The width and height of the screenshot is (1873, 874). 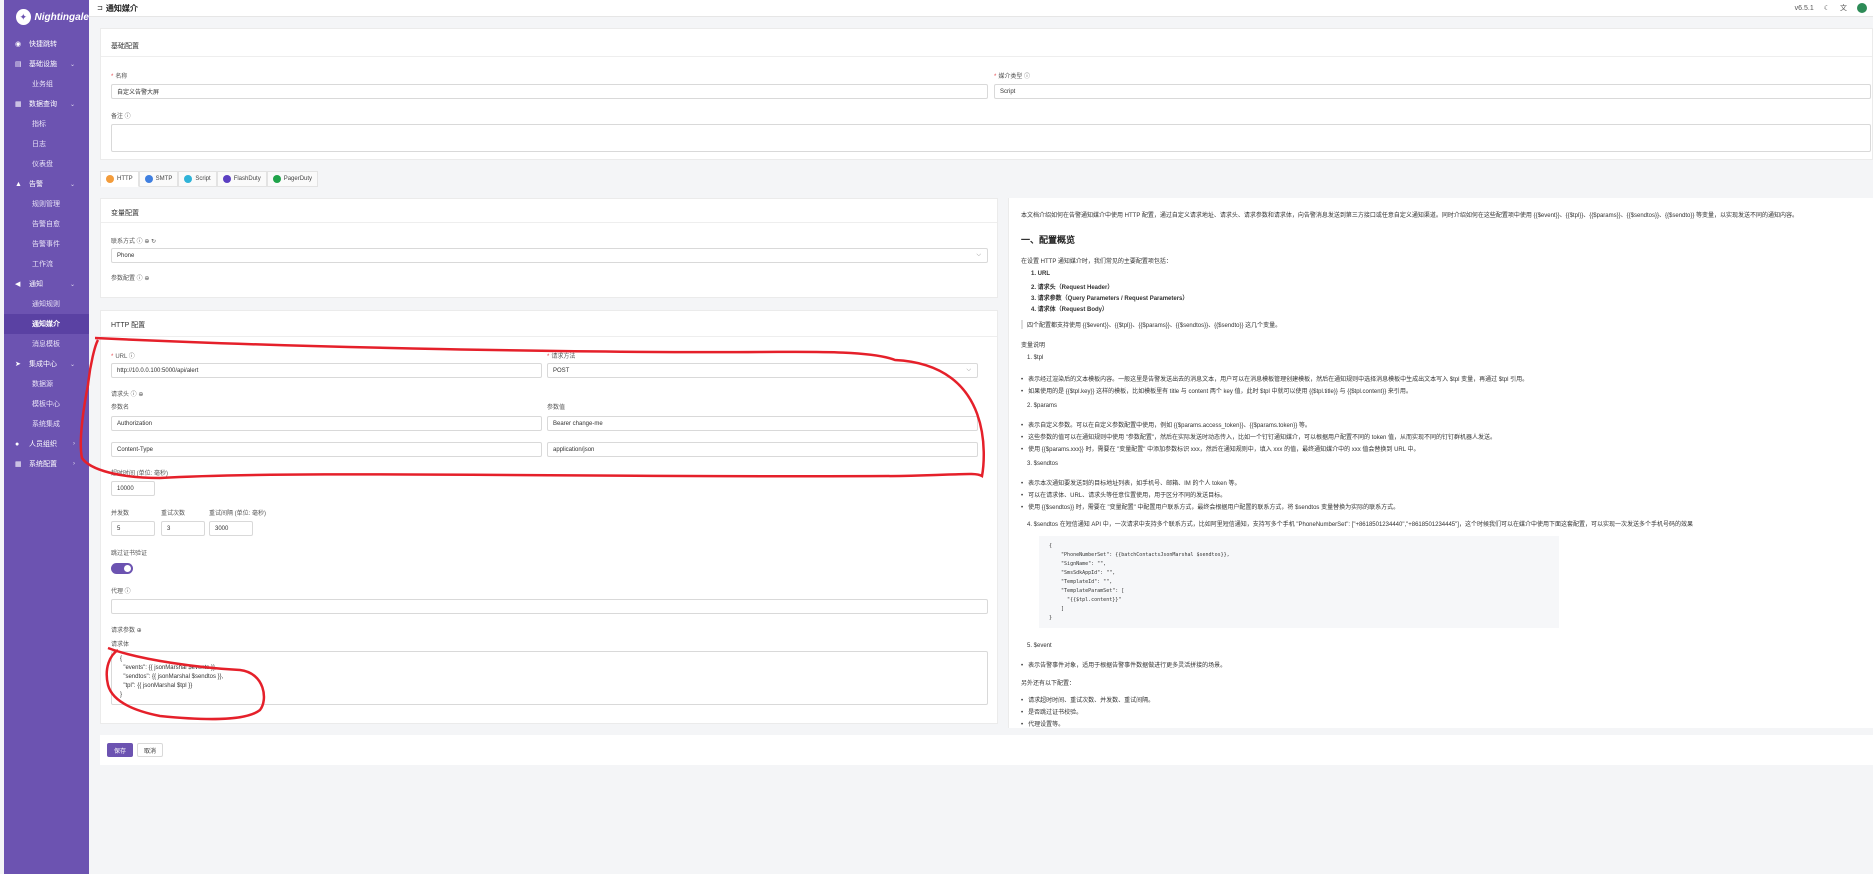 What do you see at coordinates (17, 444) in the screenshot?
I see `user-icon: ●` at bounding box center [17, 444].